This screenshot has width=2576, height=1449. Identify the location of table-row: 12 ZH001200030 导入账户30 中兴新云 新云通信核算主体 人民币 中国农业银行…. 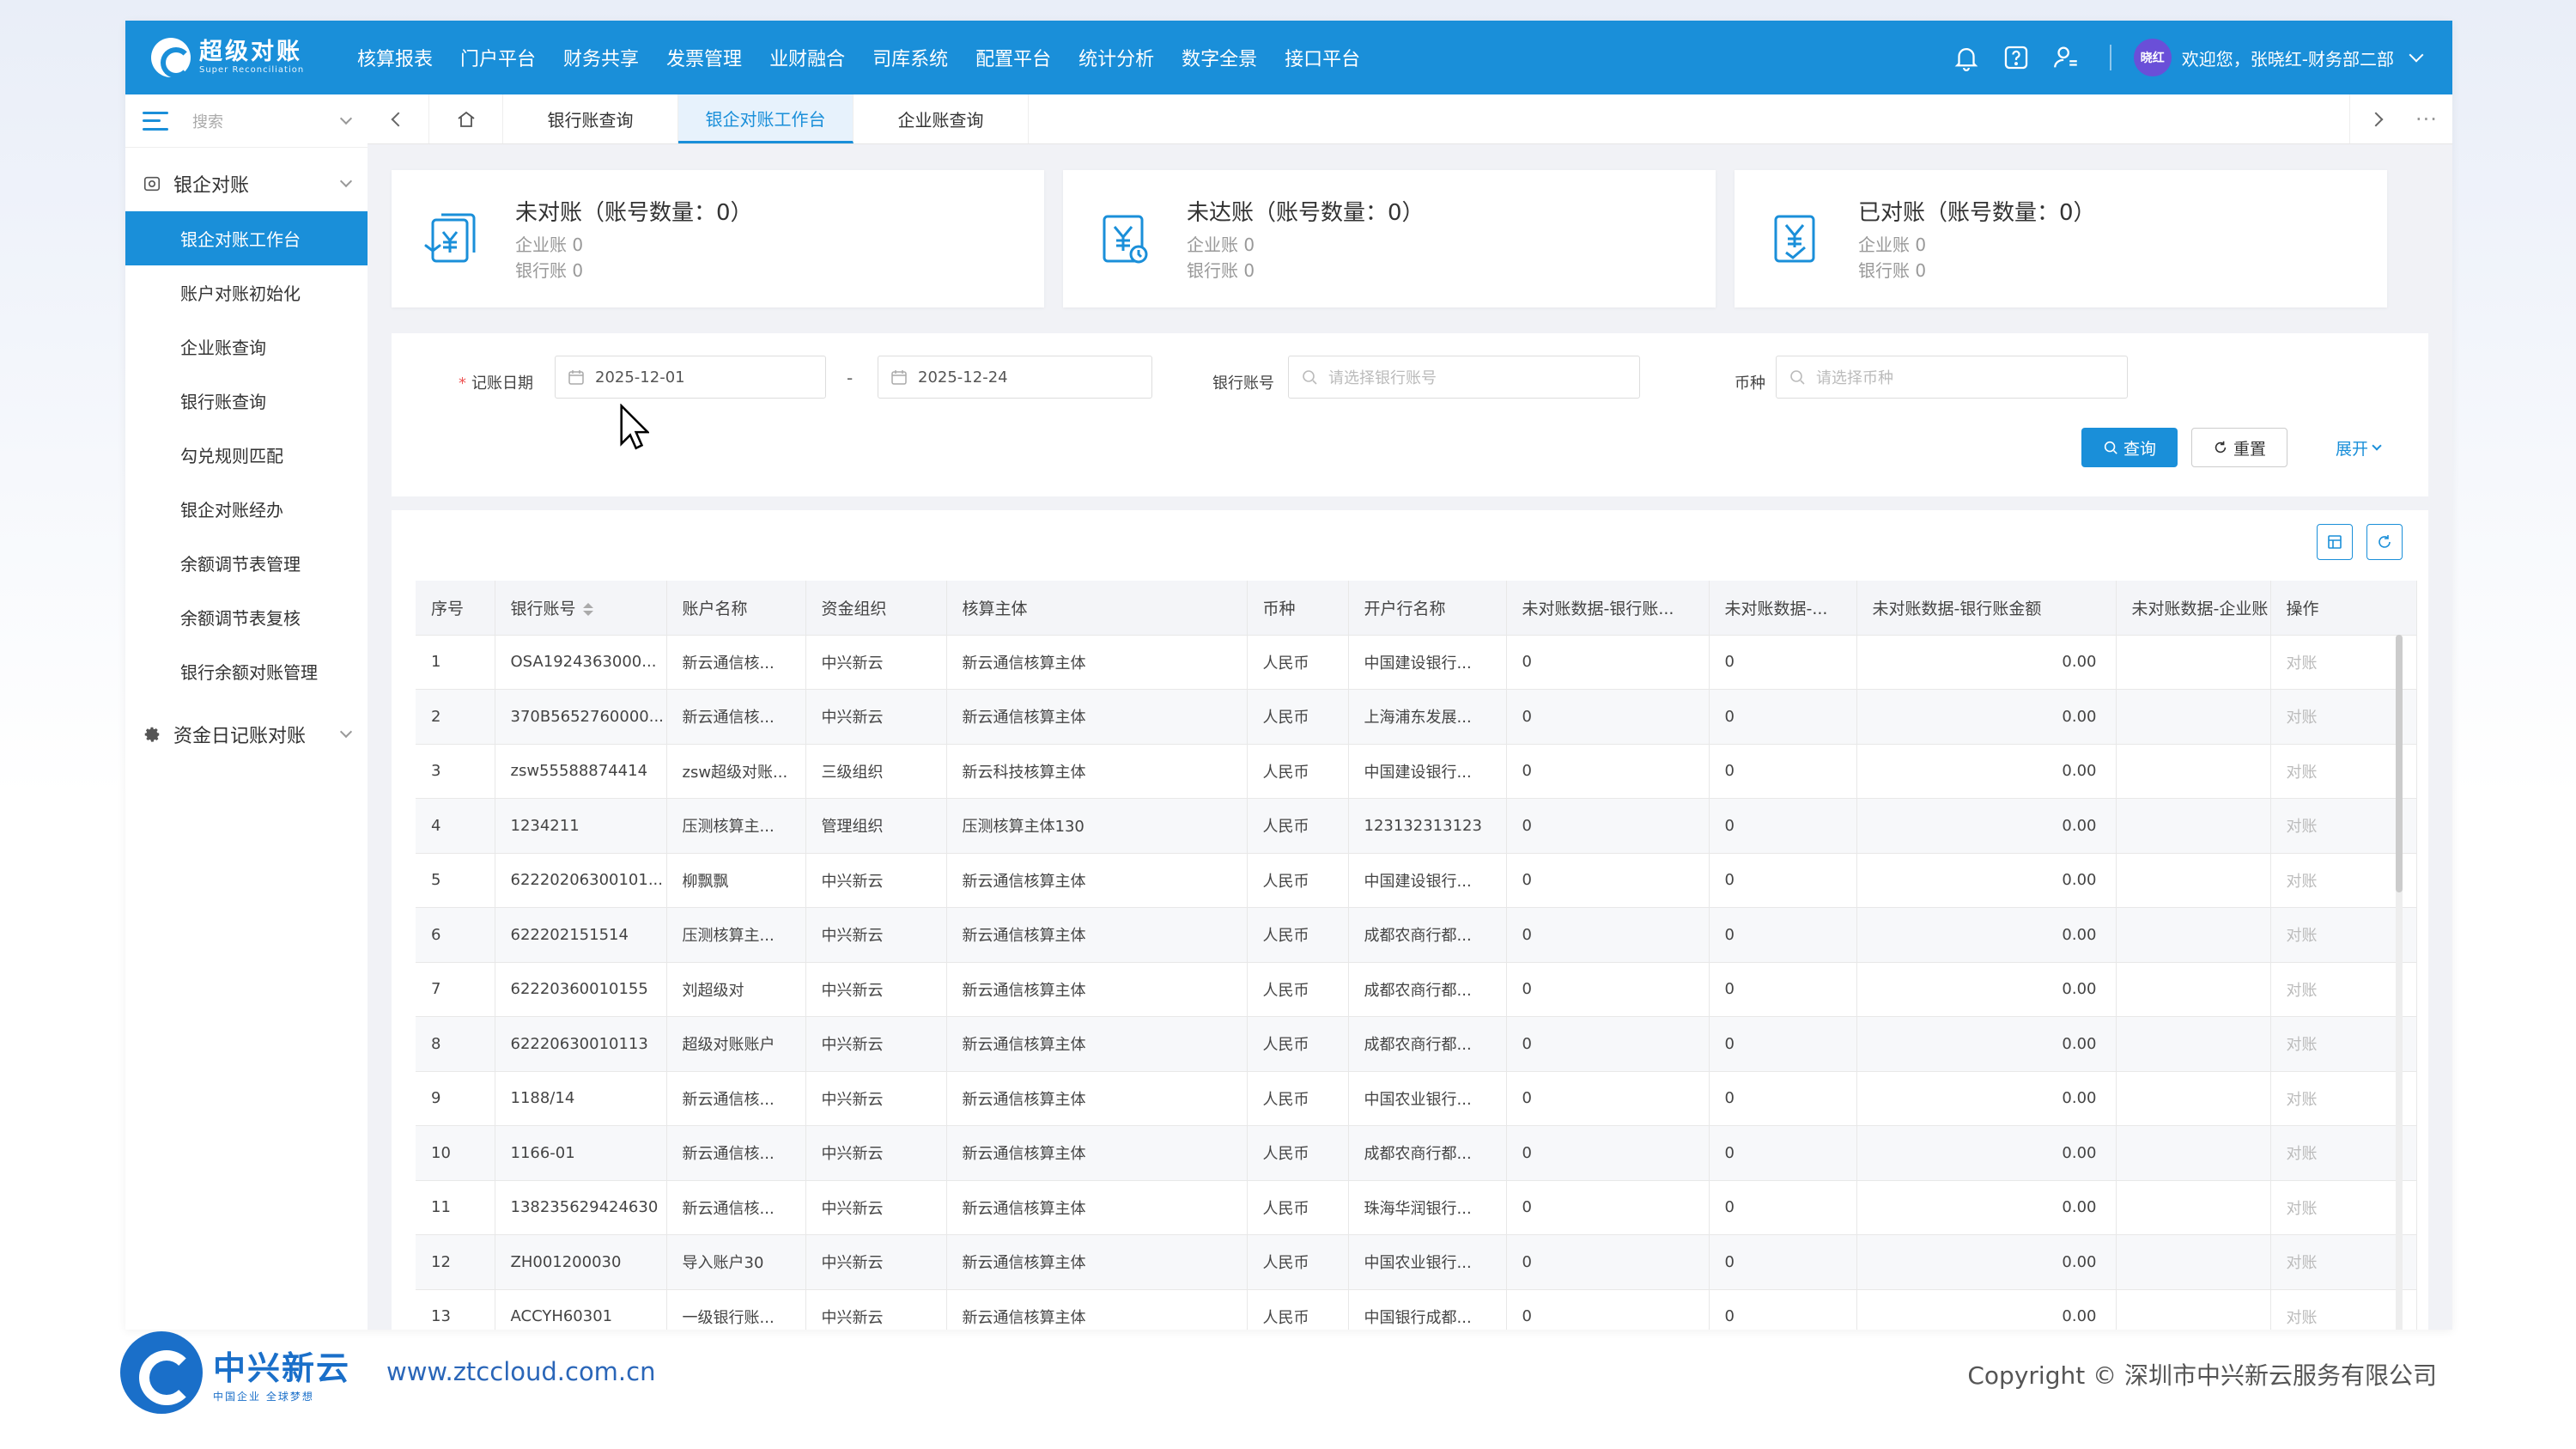
(1416, 1262).